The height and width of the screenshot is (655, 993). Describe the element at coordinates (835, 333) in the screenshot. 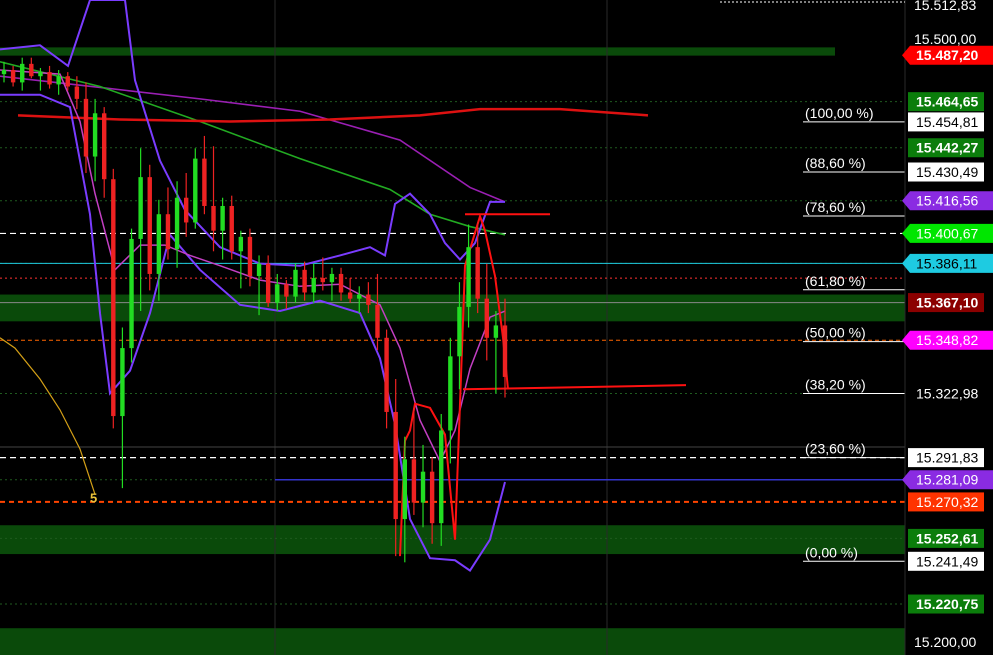

I see `fibonacci-label: (50,00 %)` at that location.